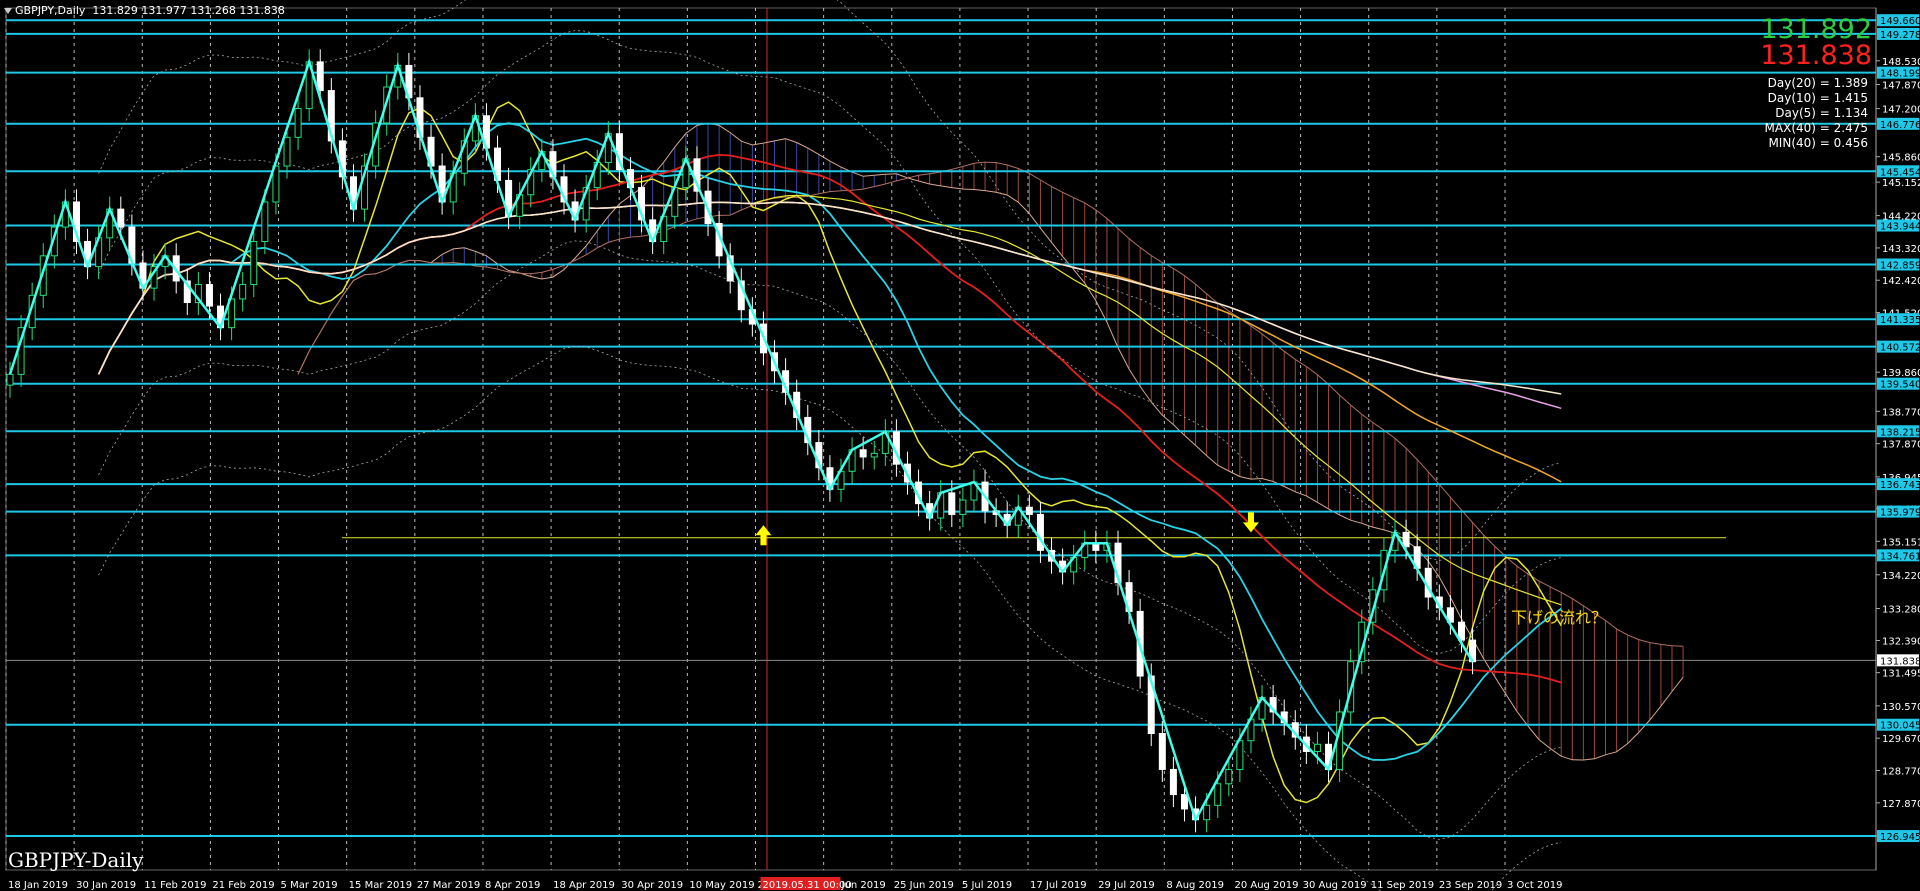 The height and width of the screenshot is (891, 1920). What do you see at coordinates (1900, 385) in the screenshot?
I see `level-price-label: 139.540` at bounding box center [1900, 385].